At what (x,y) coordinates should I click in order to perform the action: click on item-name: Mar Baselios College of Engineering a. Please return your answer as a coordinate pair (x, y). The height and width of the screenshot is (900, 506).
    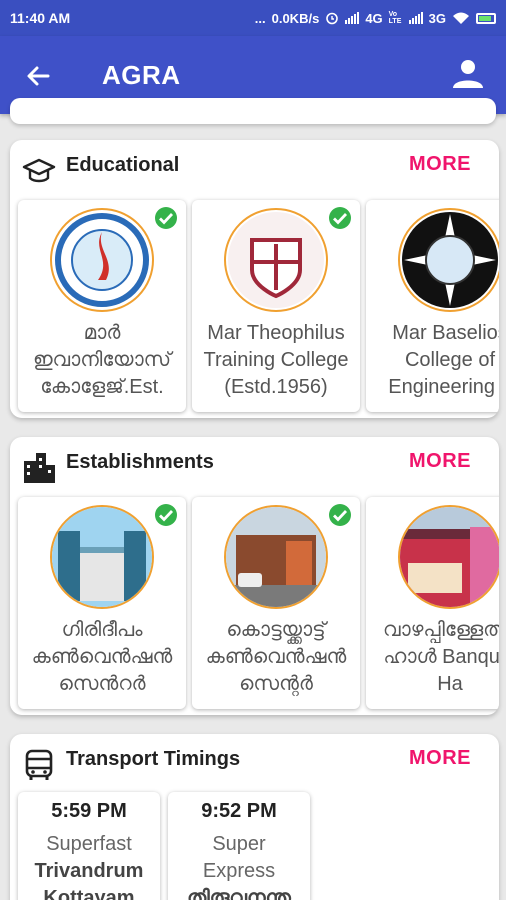
    Looking at the image, I should click on (443, 360).